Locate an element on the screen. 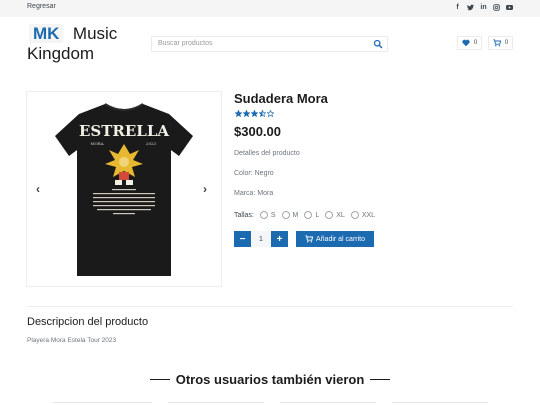 The image size is (540, 405). size-option-m: M is located at coordinates (289, 215).